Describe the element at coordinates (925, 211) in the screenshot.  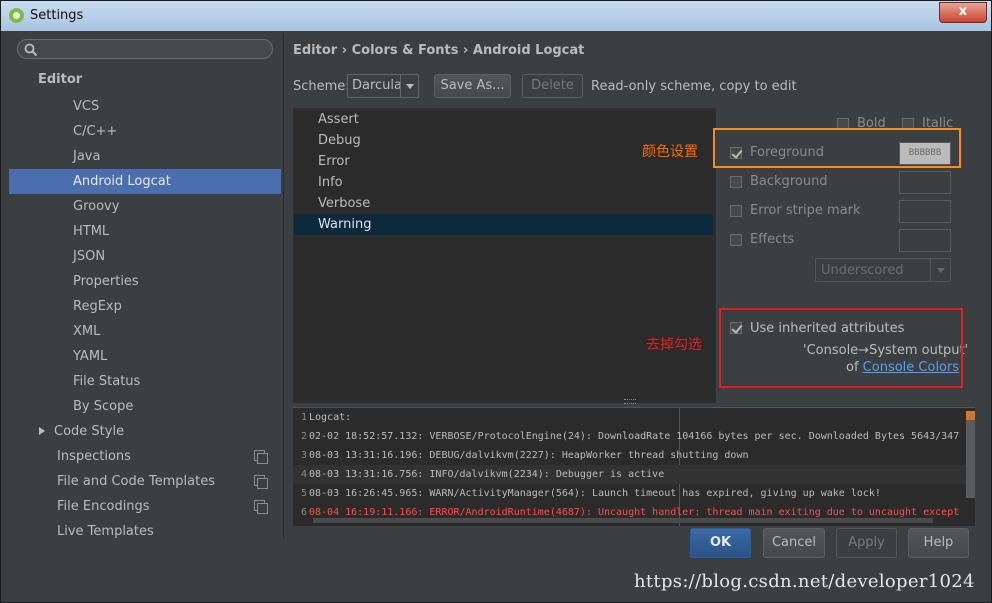
I see `error-stripe-color-swatch` at that location.